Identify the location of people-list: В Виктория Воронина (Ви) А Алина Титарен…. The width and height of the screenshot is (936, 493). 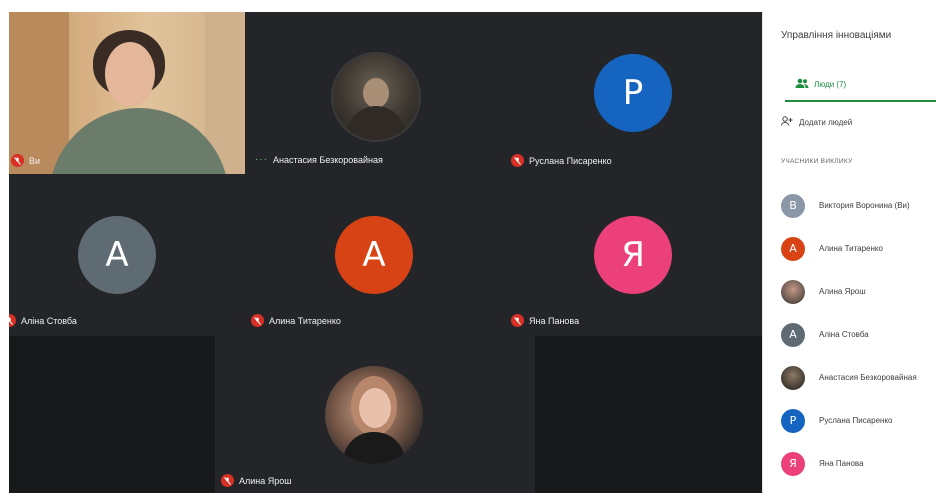
(858, 334).